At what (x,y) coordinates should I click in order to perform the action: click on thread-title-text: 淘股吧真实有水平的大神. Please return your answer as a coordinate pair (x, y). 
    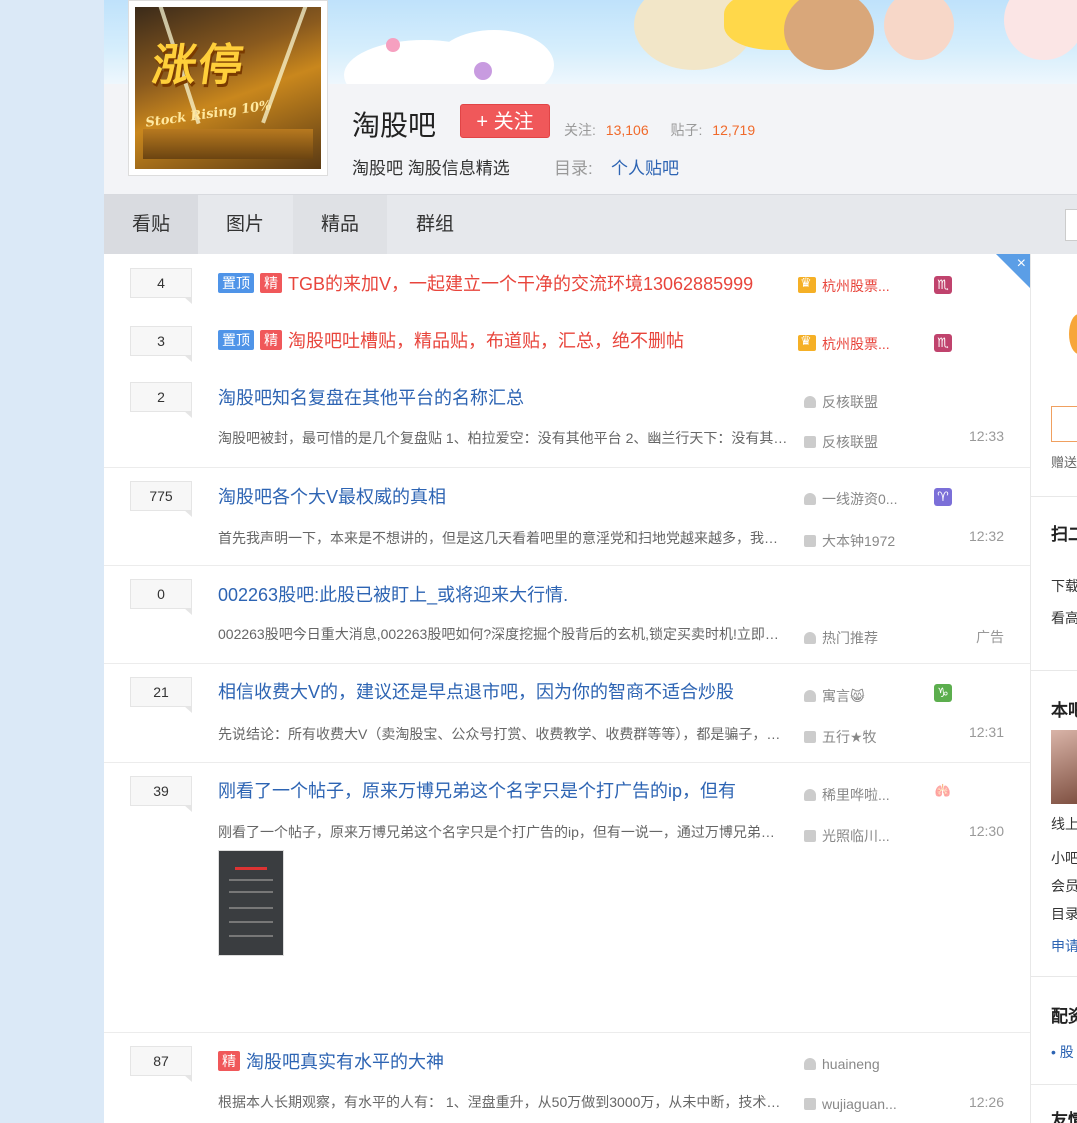
    Looking at the image, I should click on (345, 1062).